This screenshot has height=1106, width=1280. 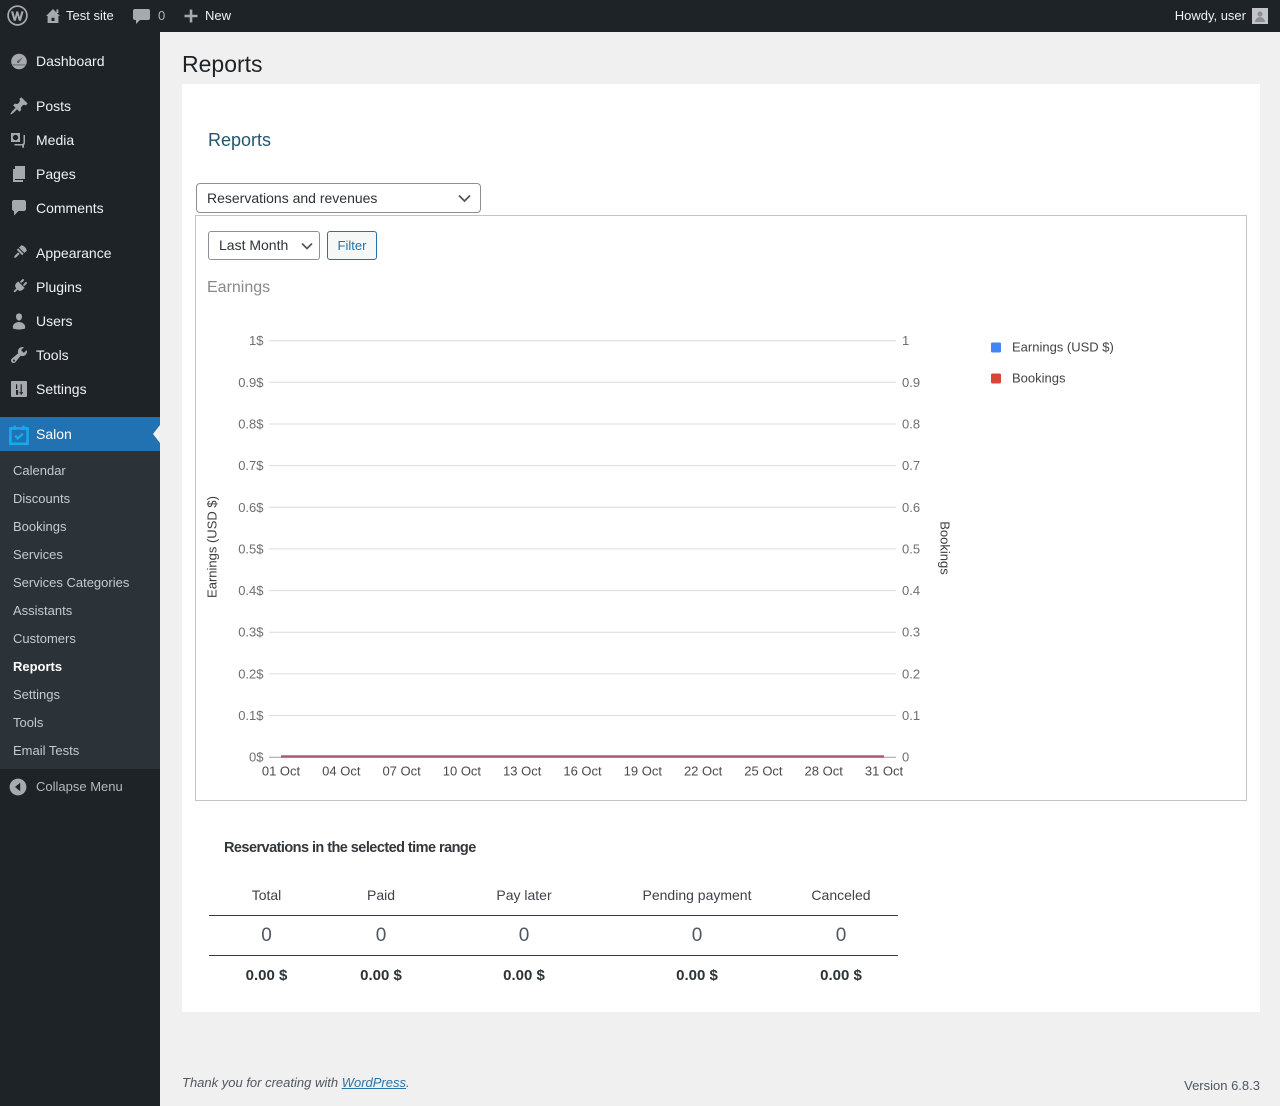 What do you see at coordinates (251, 548) in the screenshot?
I see `svg-text: 0.5$` at bounding box center [251, 548].